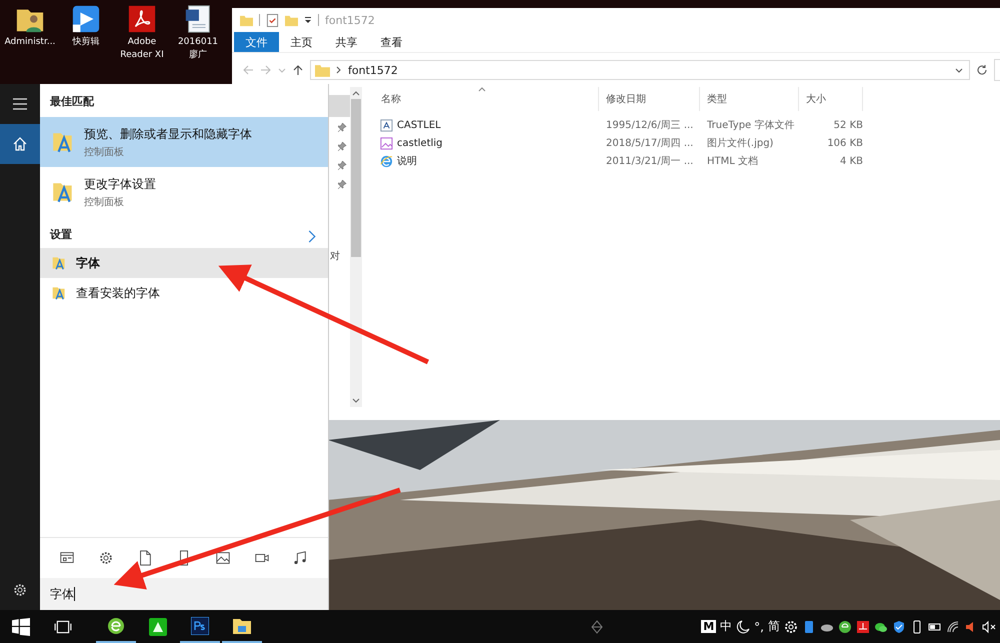 The width and height of the screenshot is (1000, 643). I want to click on scroll-up-icon, so click(356, 93).